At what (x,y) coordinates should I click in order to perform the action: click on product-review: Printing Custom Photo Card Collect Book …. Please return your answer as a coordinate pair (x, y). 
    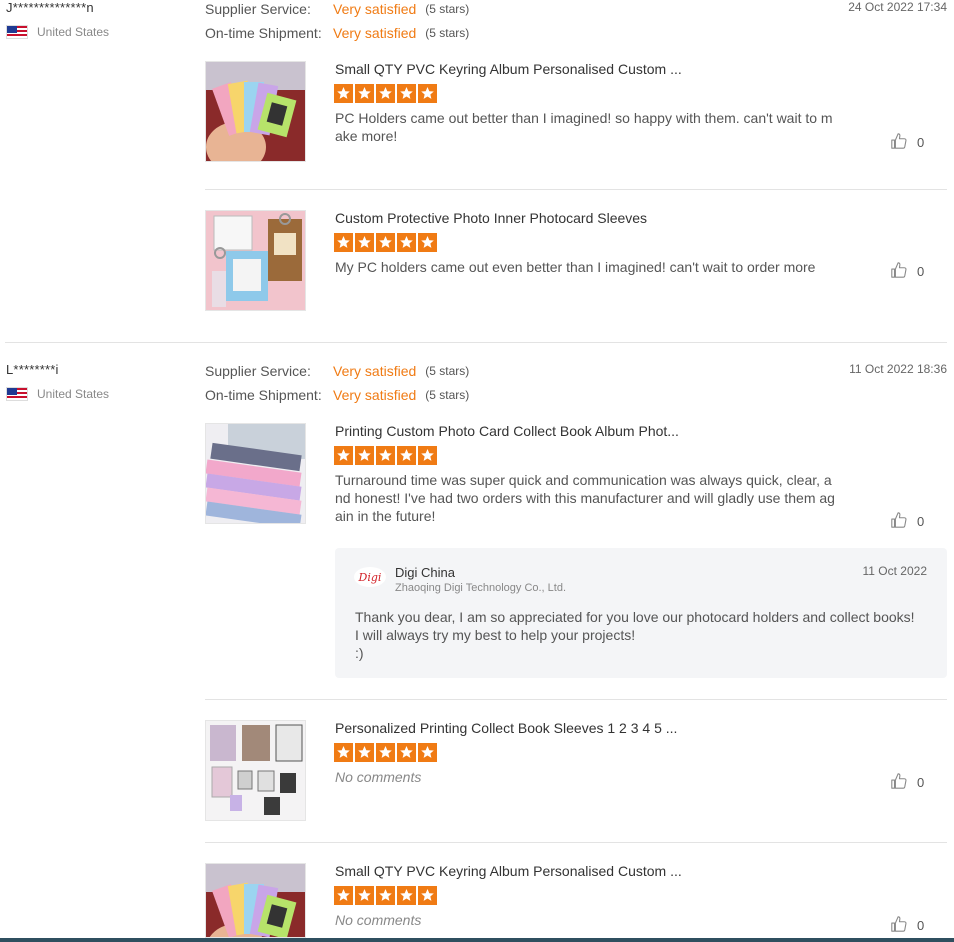
    Looking at the image, I should click on (576, 476).